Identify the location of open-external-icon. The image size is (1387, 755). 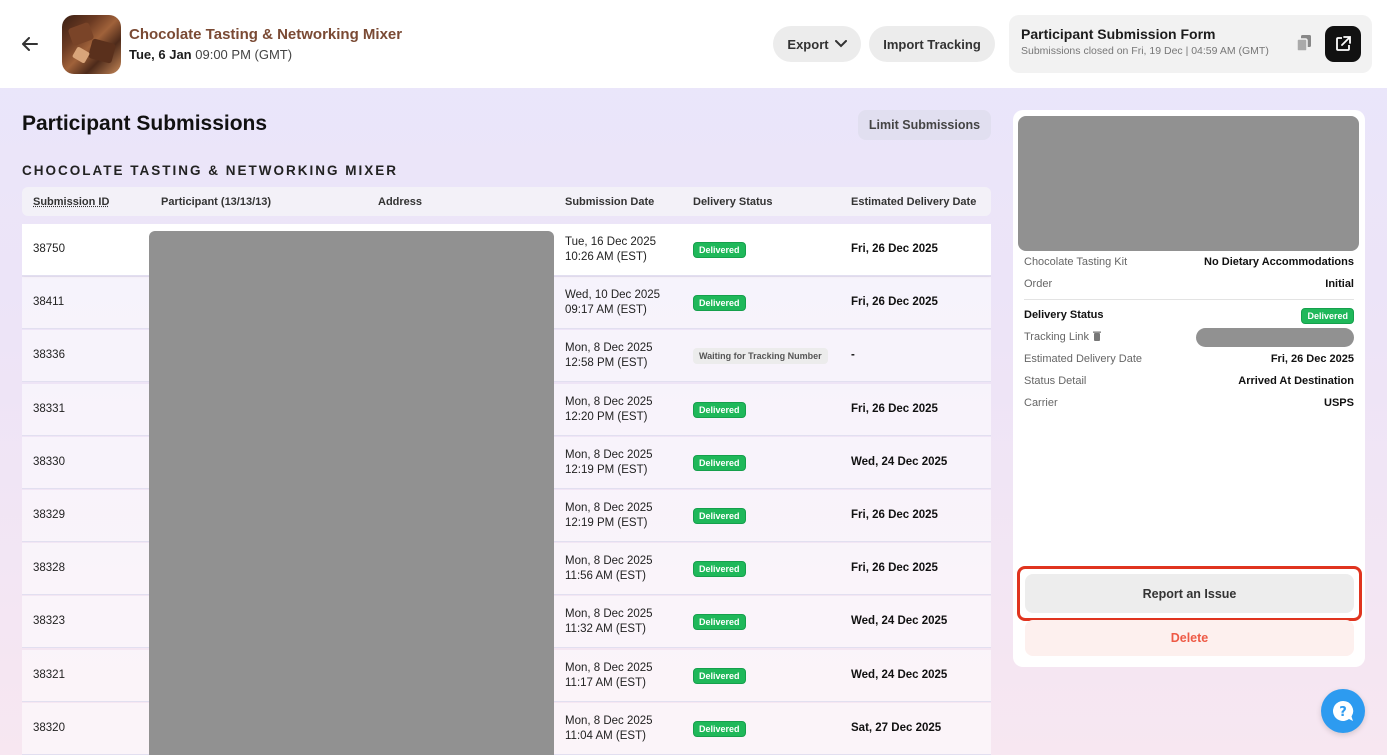
(1343, 44).